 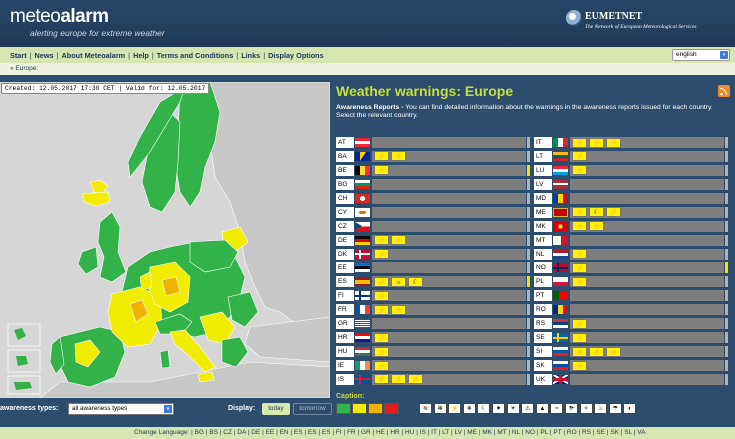 What do you see at coordinates (543, 379) in the screenshot?
I see `country-code: UK` at bounding box center [543, 379].